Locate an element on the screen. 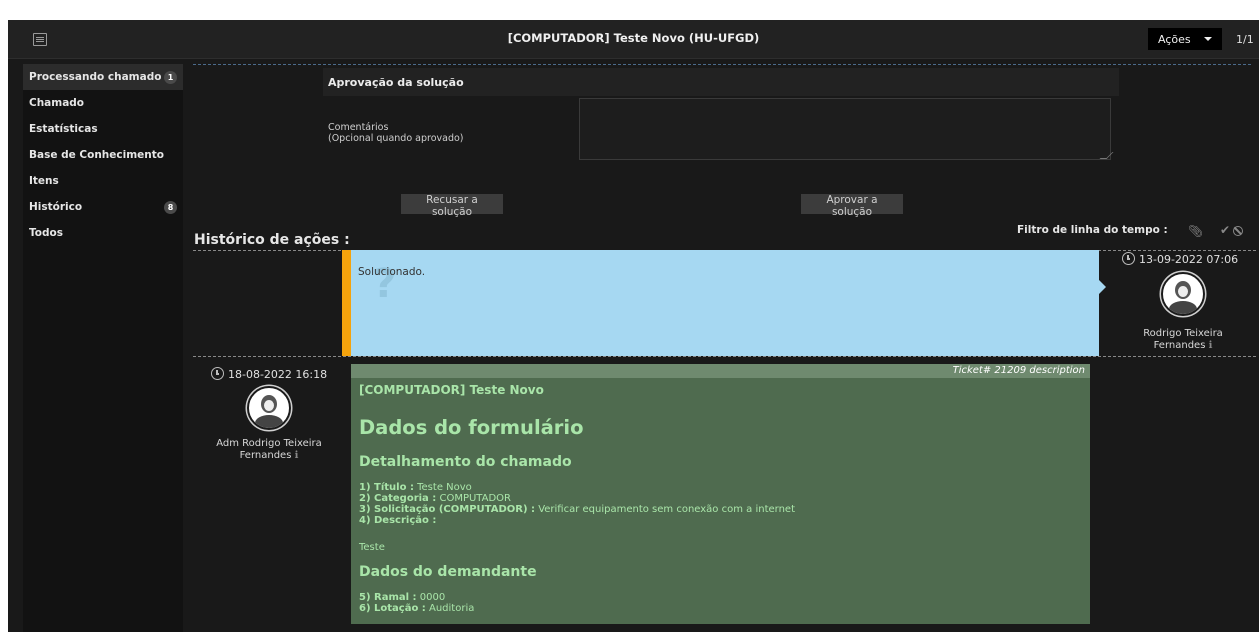  sidebar-item-base-de-conhecimento: Base de Conhecimento is located at coordinates (103, 155).